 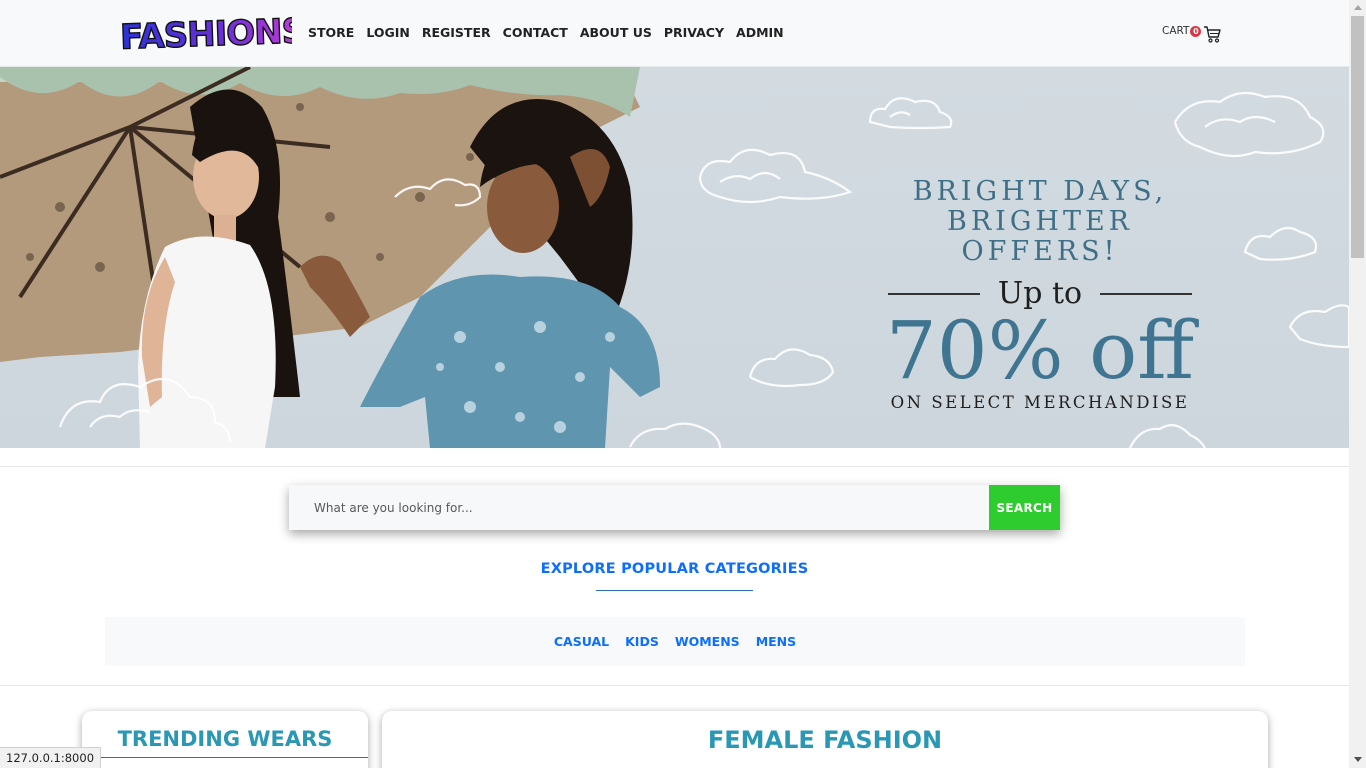 What do you see at coordinates (1196, 31) in the screenshot?
I see `cart-count-badge: 0` at bounding box center [1196, 31].